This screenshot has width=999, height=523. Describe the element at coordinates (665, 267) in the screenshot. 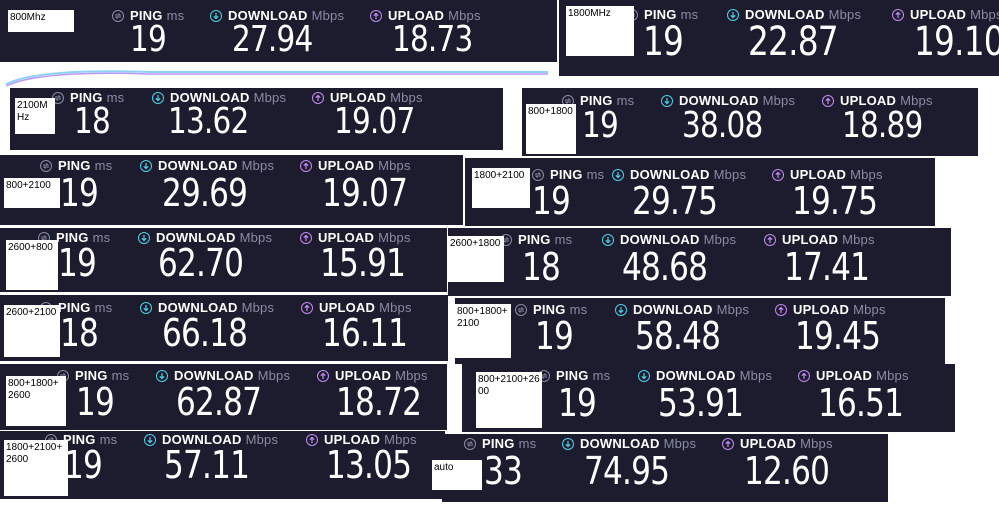

I see `download-value: 48.68` at that location.